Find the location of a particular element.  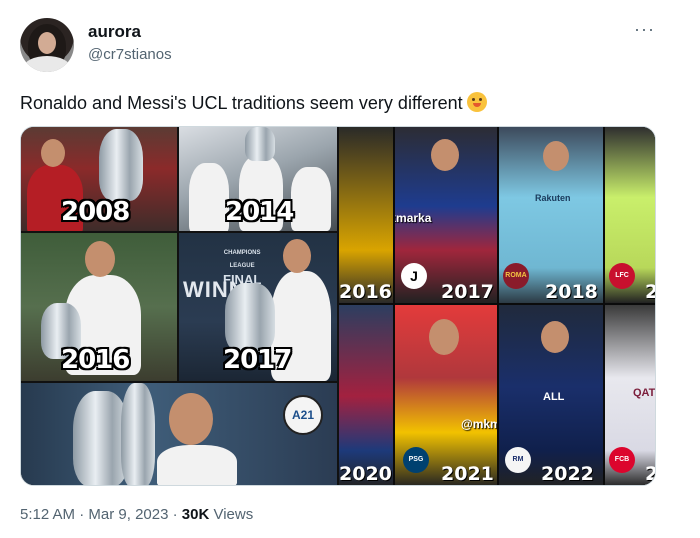

real-madrid-badge-icon: RM is located at coordinates (518, 460).